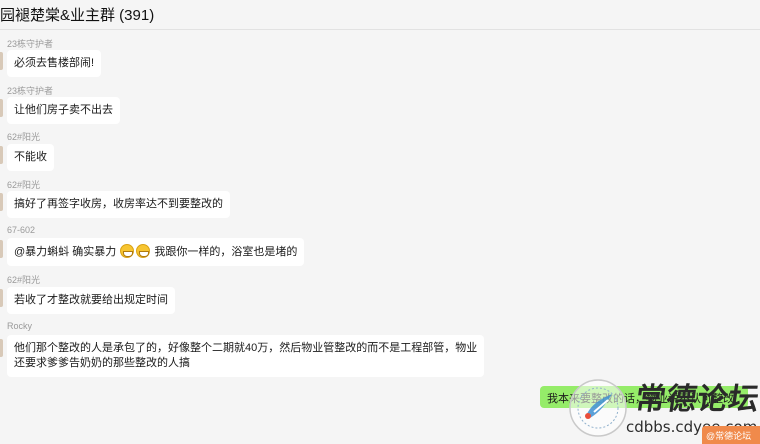  Describe the element at coordinates (226, 252) in the screenshot. I see `message-text: 我跟你一样的，浴室也是堵的` at that location.